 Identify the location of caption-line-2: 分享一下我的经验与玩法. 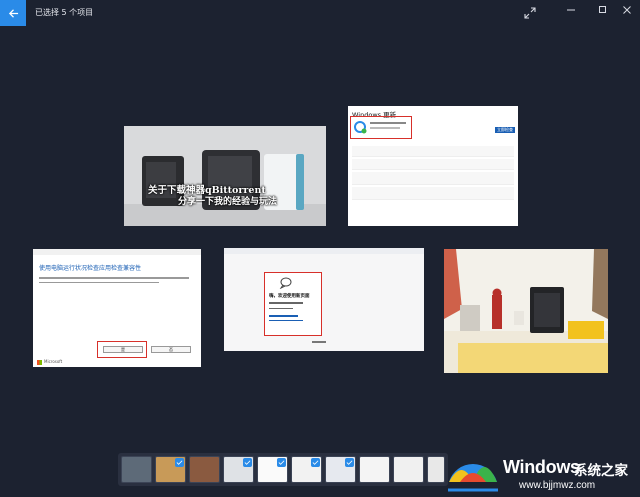
(228, 202).